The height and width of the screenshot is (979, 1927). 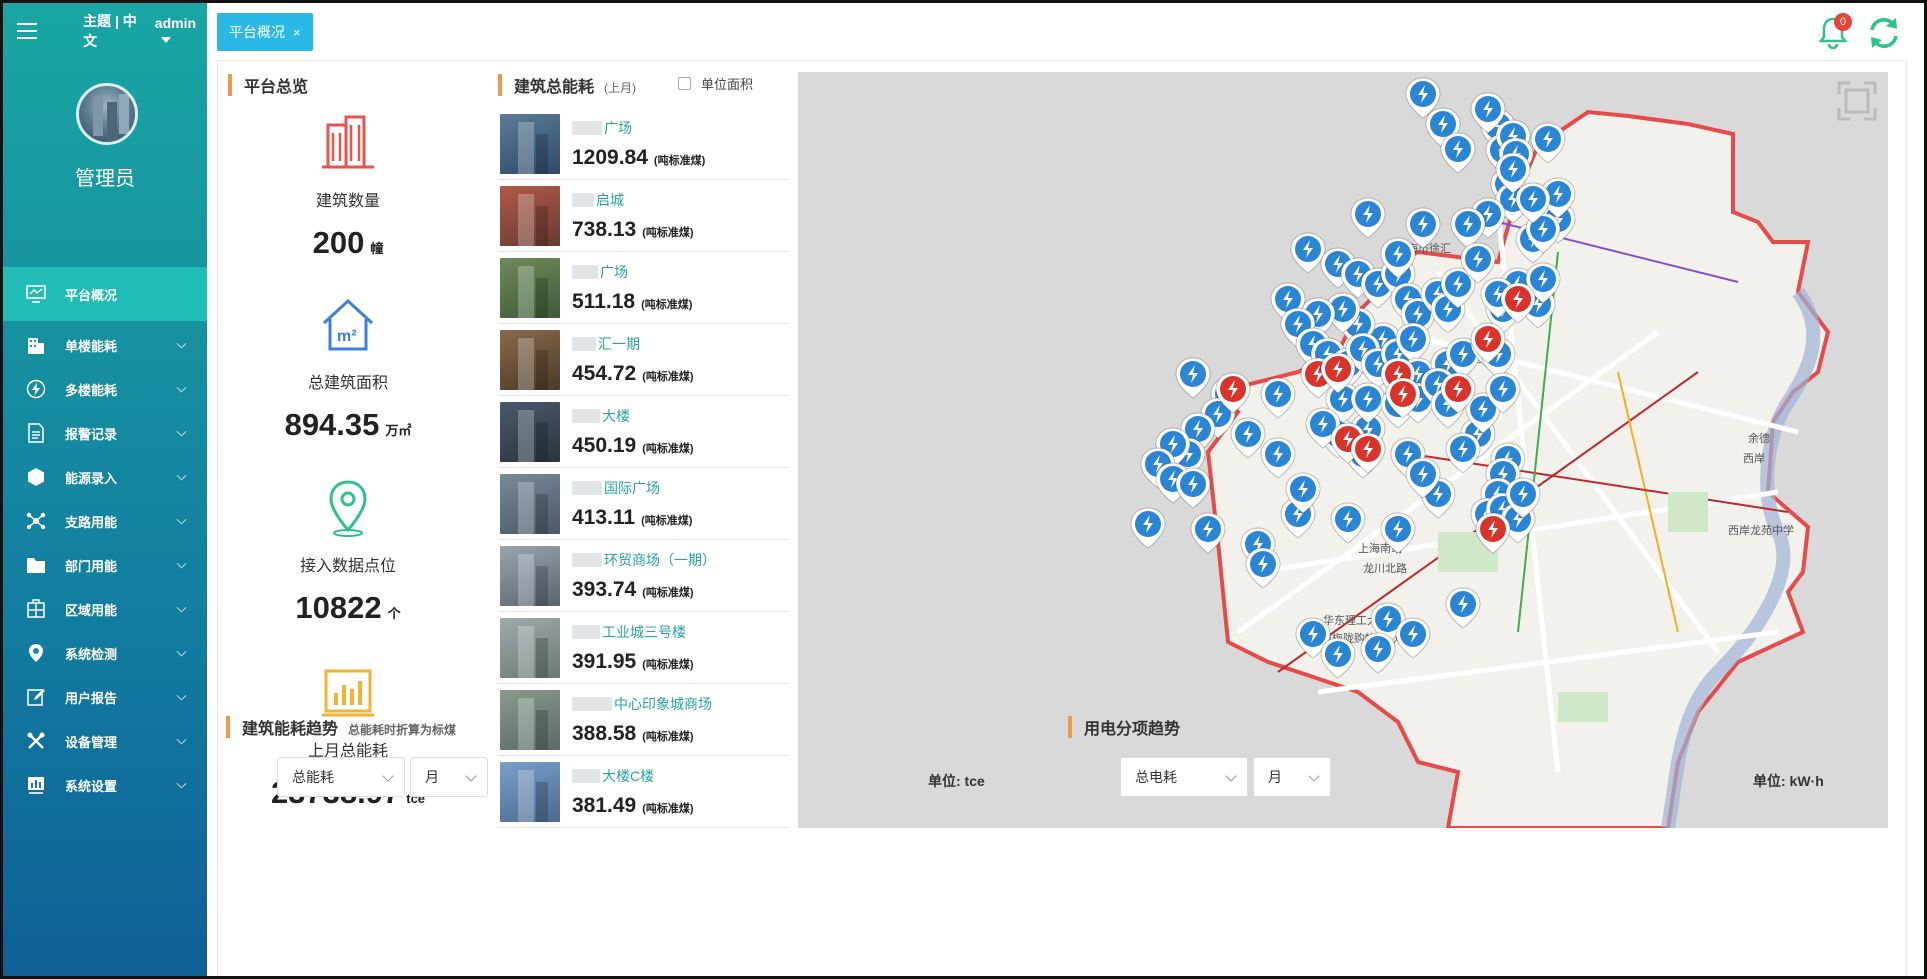 What do you see at coordinates (633, 648) in the screenshot?
I see `building-info: 工业城三号楼 391.95 (吨标准煤)` at bounding box center [633, 648].